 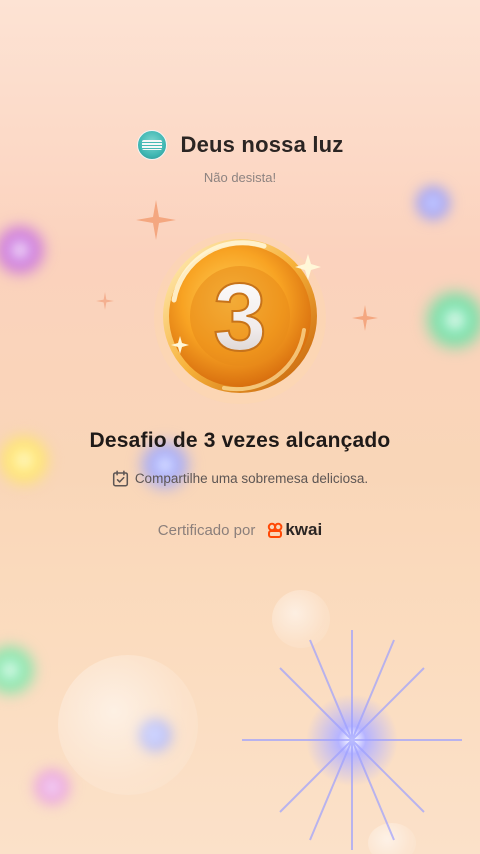 What do you see at coordinates (120, 478) in the screenshot?
I see `calendar-check-icon` at bounding box center [120, 478].